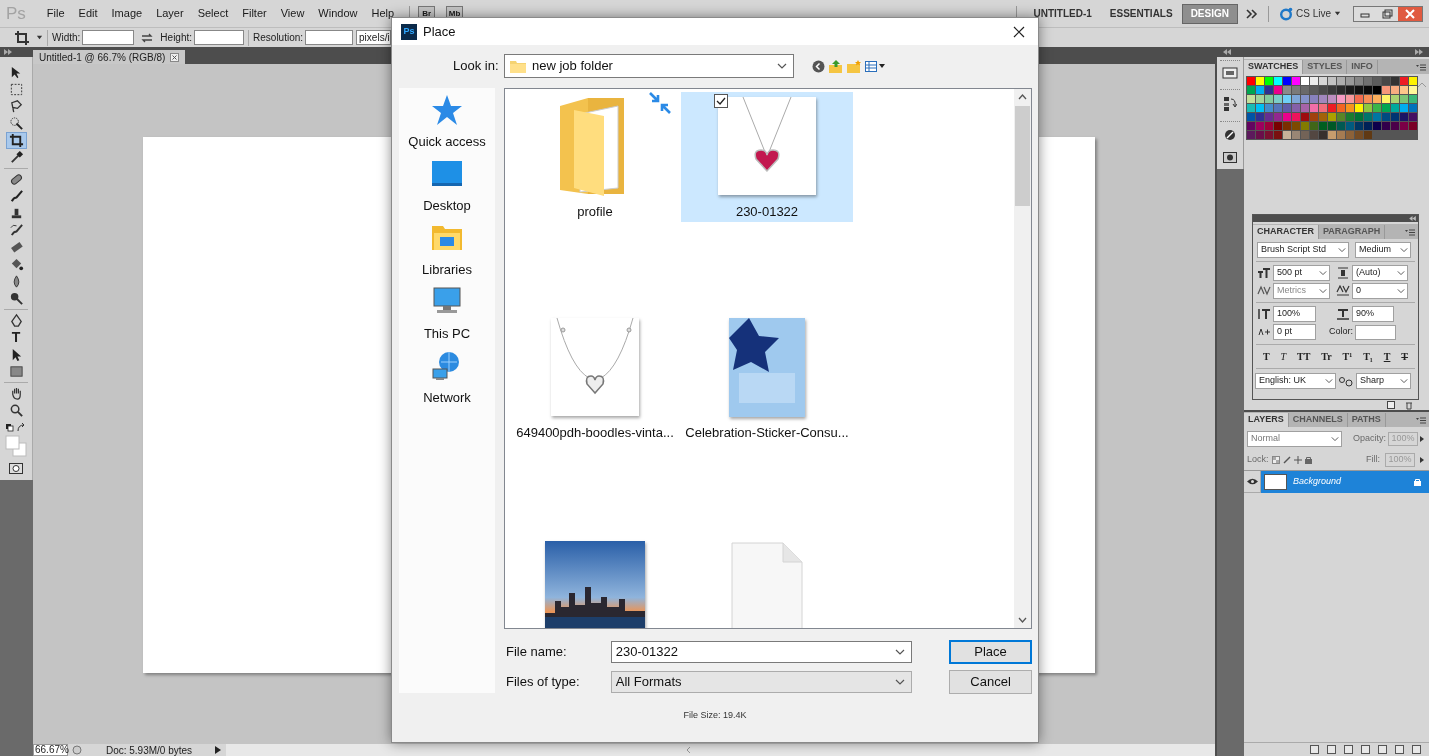 Image resolution: width=1429 pixels, height=756 pixels. What do you see at coordinates (1303, 250) in the screenshot?
I see `font-family-select: Brush Script Std` at bounding box center [1303, 250].